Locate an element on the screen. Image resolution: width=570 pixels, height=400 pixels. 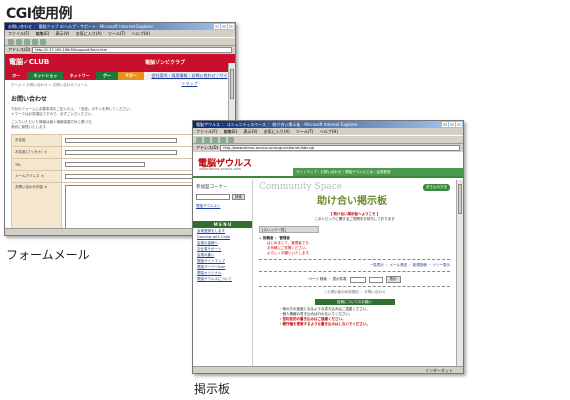
nav-links: 会社案内｜採用情報｜お問い合わせ｜サイトマップ is located at coordinates (189, 79).